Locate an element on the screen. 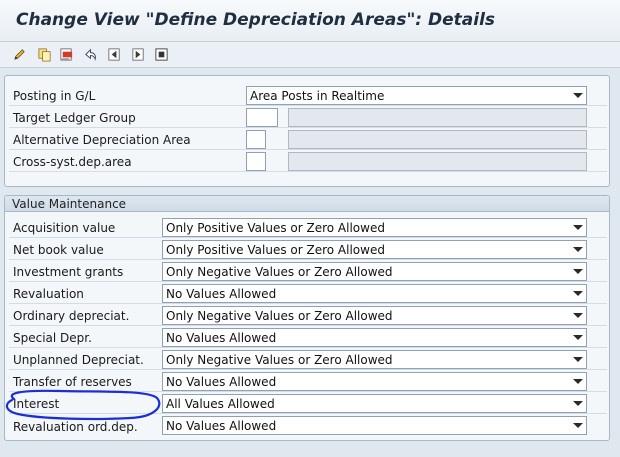  revaluation-ord-dep-label: Revaluation ord.dep. is located at coordinates (75, 427).